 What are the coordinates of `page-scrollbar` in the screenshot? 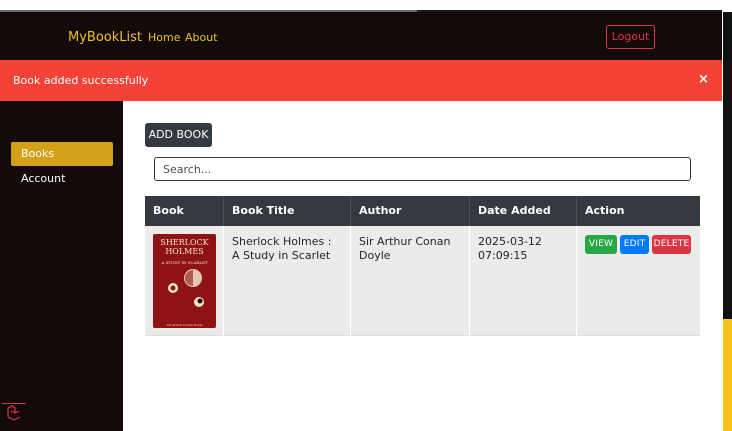 It's located at (727, 221).